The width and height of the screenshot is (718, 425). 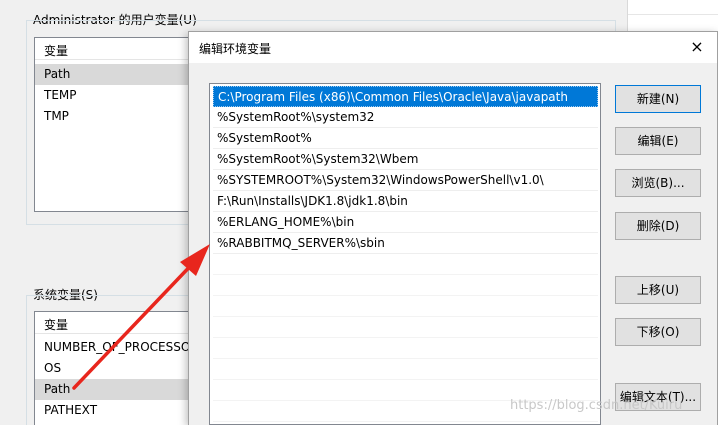 What do you see at coordinates (405, 201) in the screenshot?
I see `path-entry-5: F:\Run\Installs\JDK1.8\jdk1.8\bin` at bounding box center [405, 201].